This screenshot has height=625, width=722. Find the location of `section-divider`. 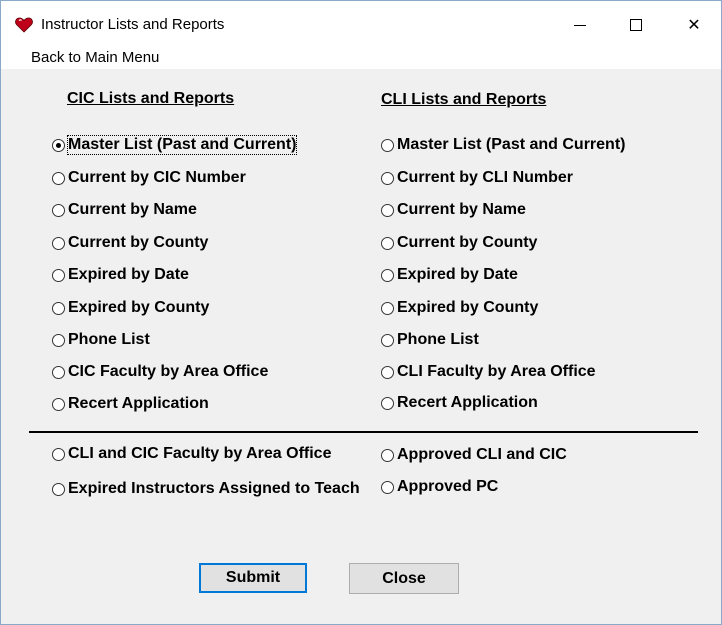

section-divider is located at coordinates (363, 432).